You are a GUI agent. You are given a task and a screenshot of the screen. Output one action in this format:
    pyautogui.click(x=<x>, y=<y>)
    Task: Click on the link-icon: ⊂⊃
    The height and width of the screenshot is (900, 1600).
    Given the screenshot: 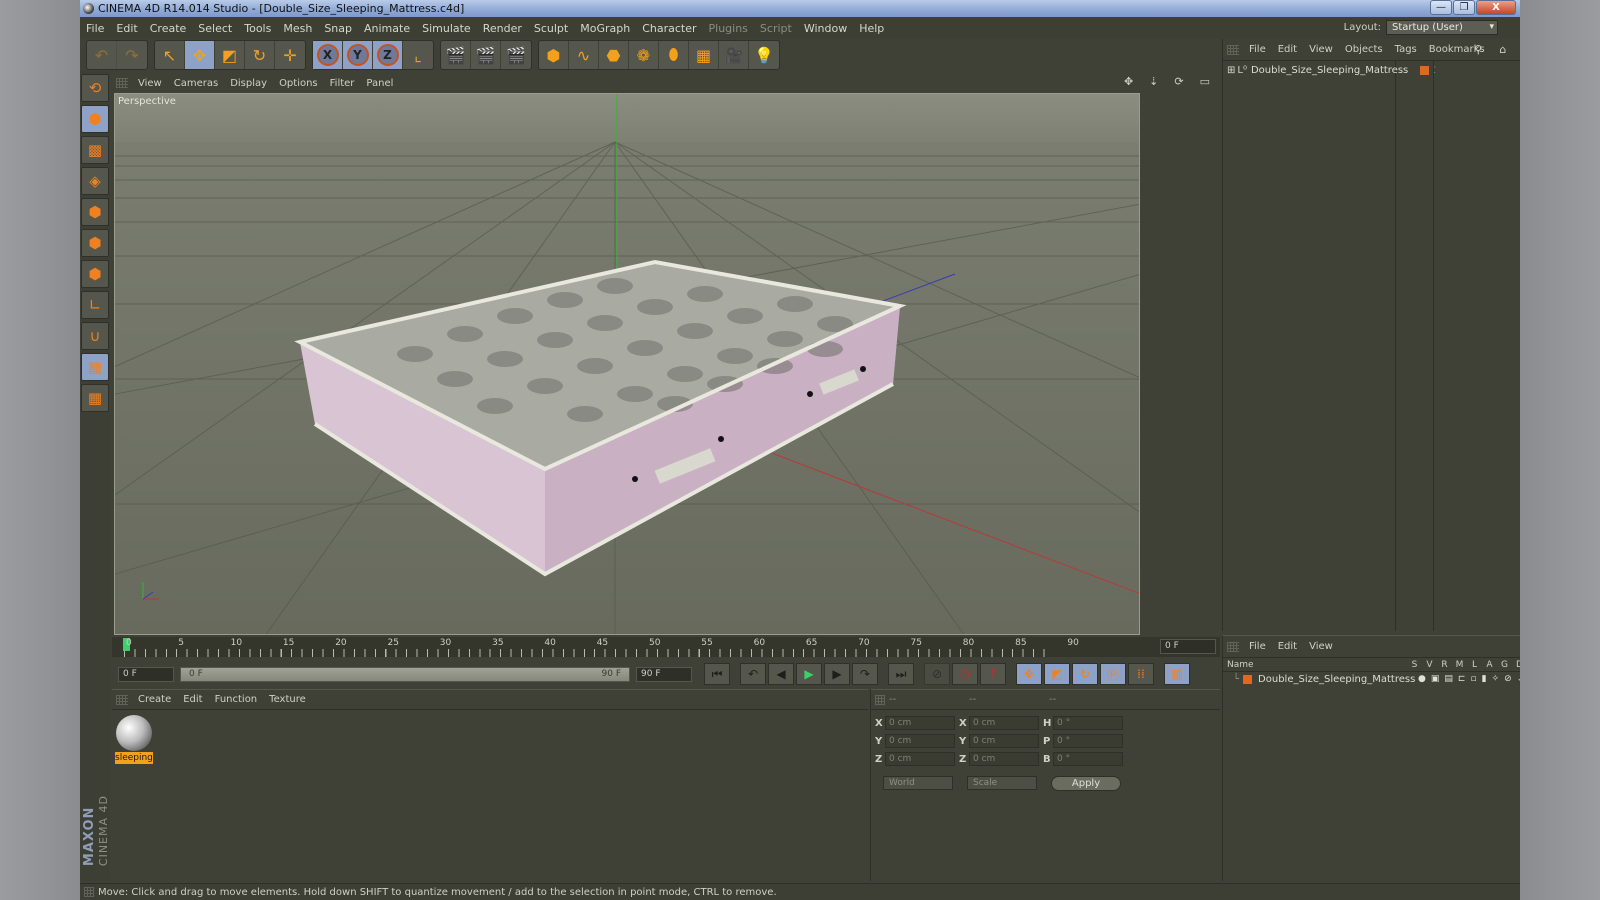 What is the action you would take?
    pyautogui.click(x=1518, y=49)
    